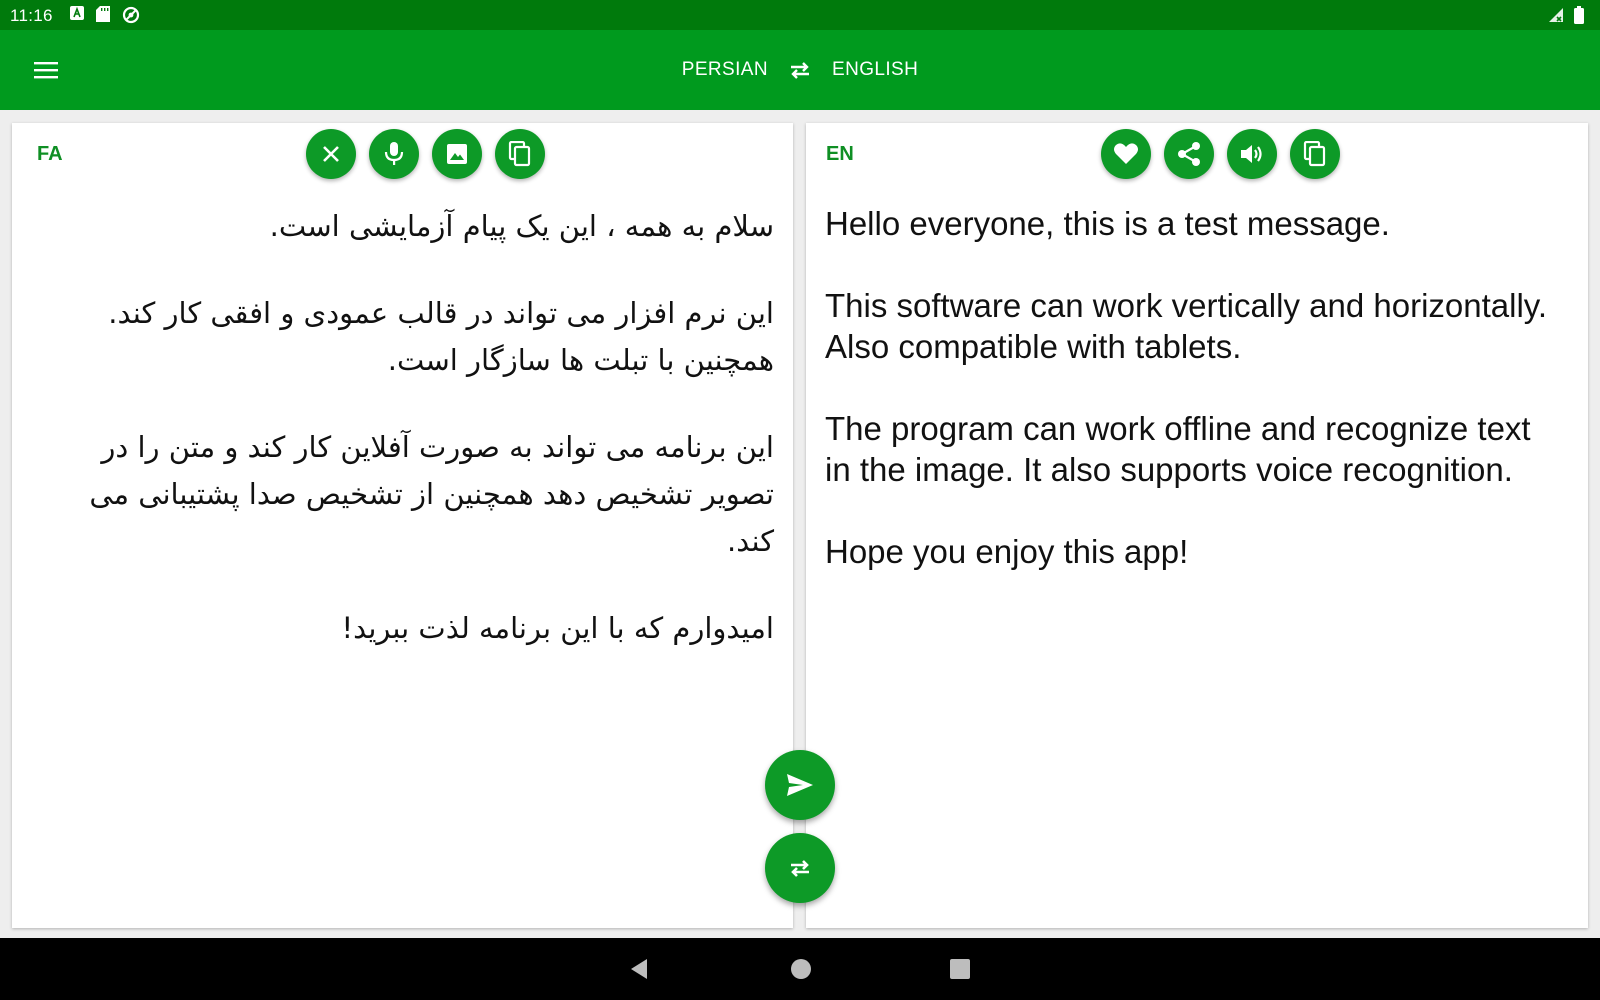 The image size is (1600, 1000). What do you see at coordinates (1566, 17) in the screenshot?
I see `status-system-icons` at bounding box center [1566, 17].